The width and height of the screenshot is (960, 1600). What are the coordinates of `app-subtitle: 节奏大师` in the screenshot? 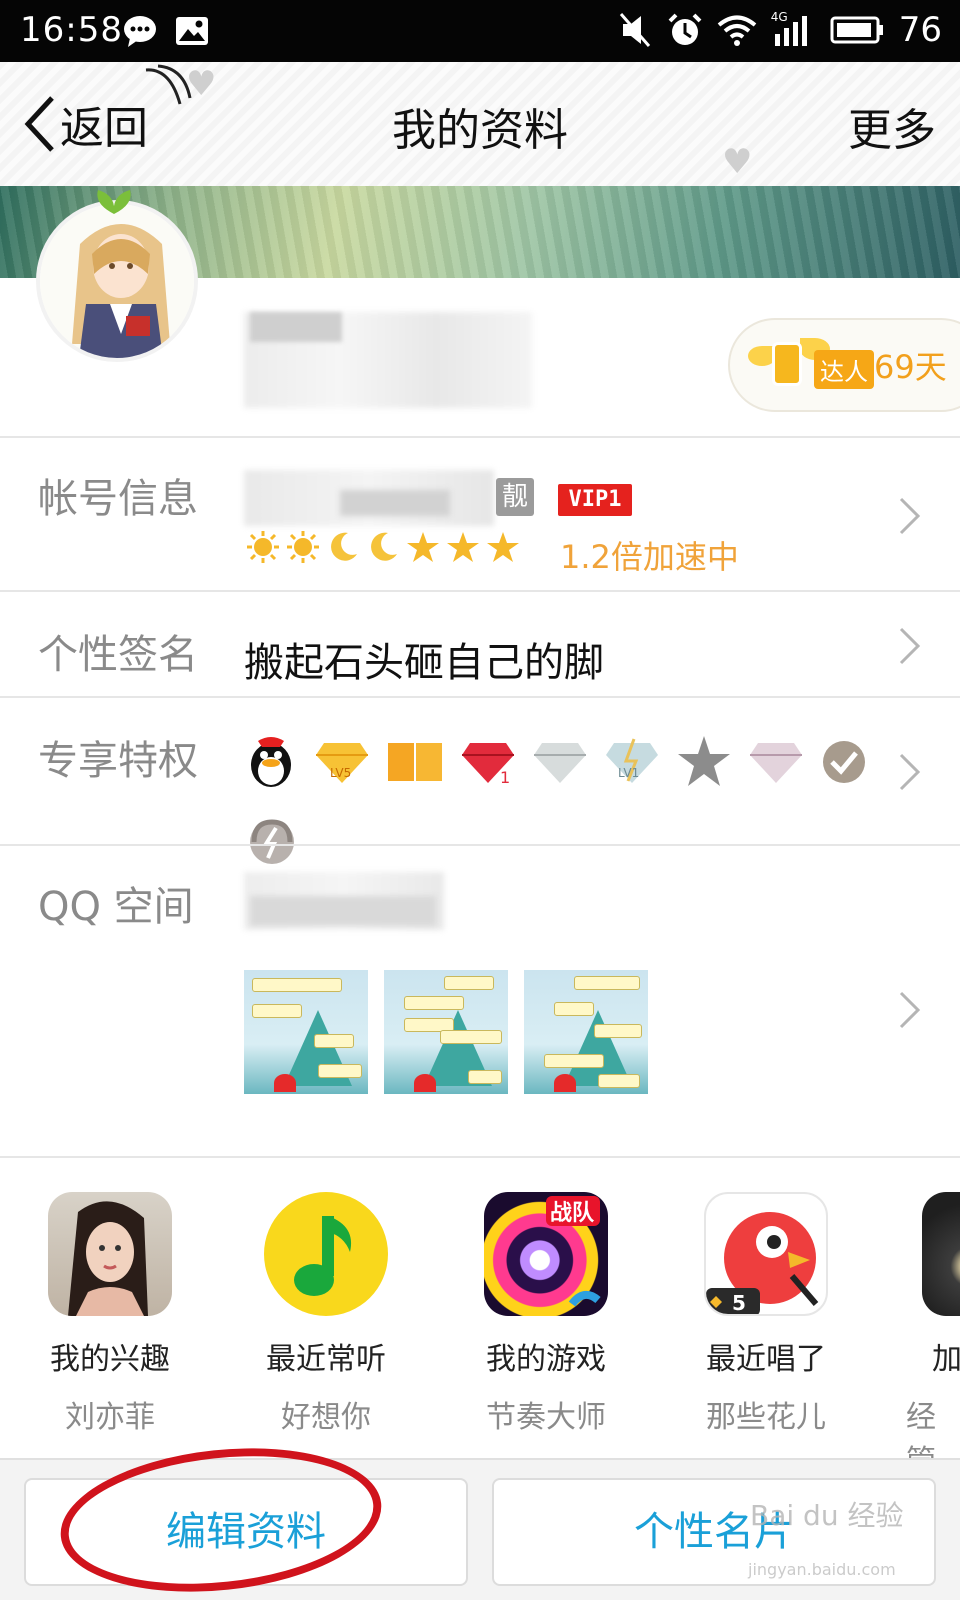 It's located at (546, 1417).